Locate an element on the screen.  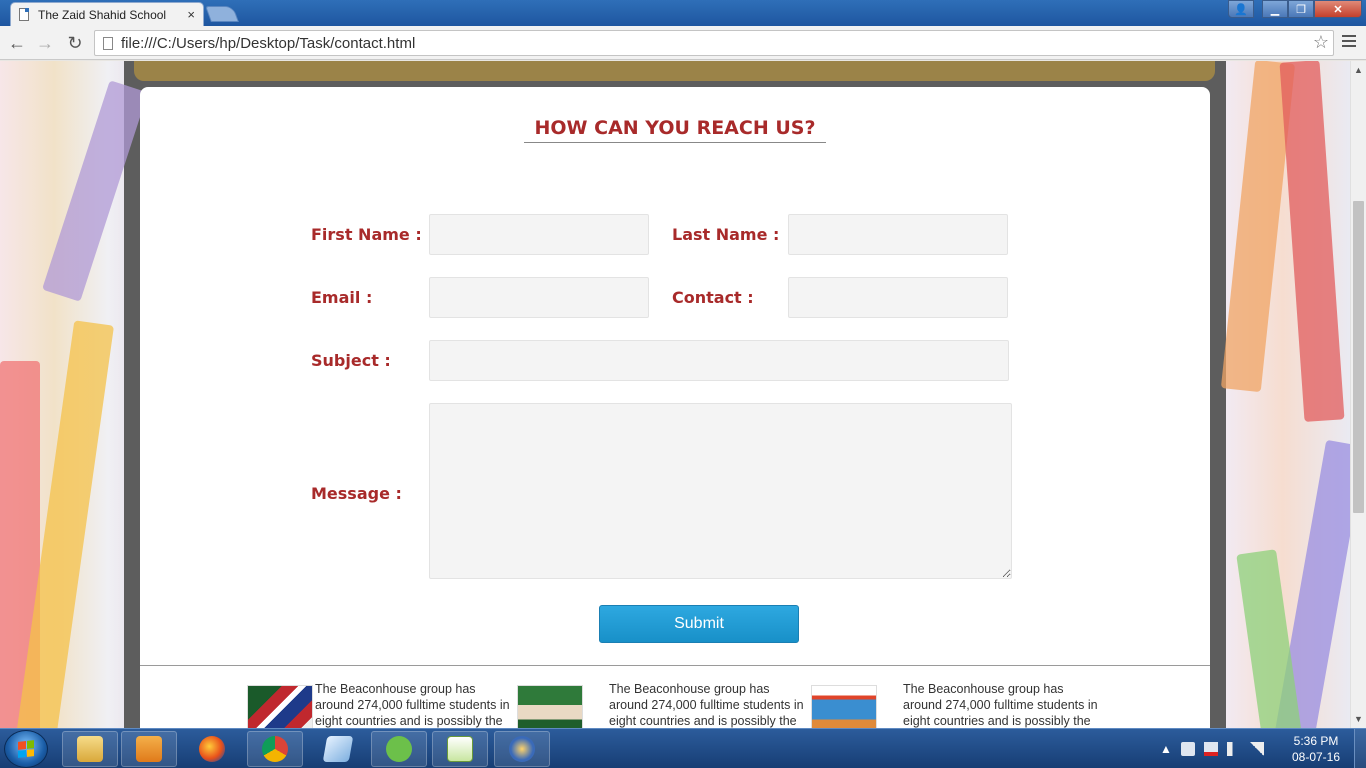
system-tray: ▲ is located at coordinates (1212, 748).